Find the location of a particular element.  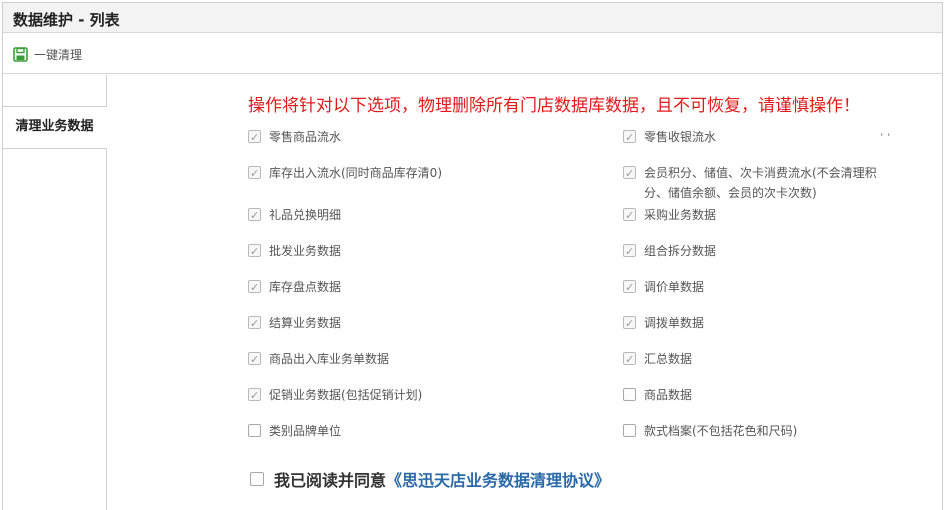

option-item: 礼品兑换明细 is located at coordinates (295, 215).